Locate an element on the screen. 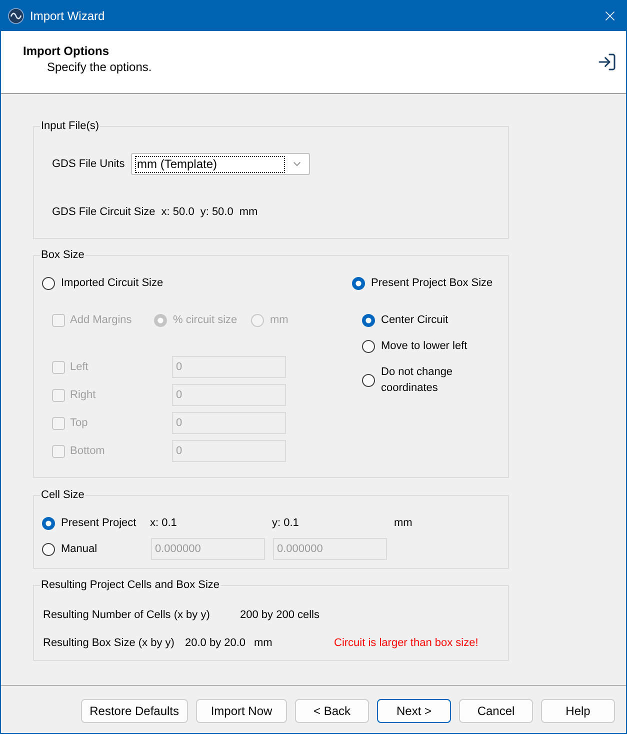 The height and width of the screenshot is (734, 627). cell-size-value: y: 0.1 is located at coordinates (286, 523).